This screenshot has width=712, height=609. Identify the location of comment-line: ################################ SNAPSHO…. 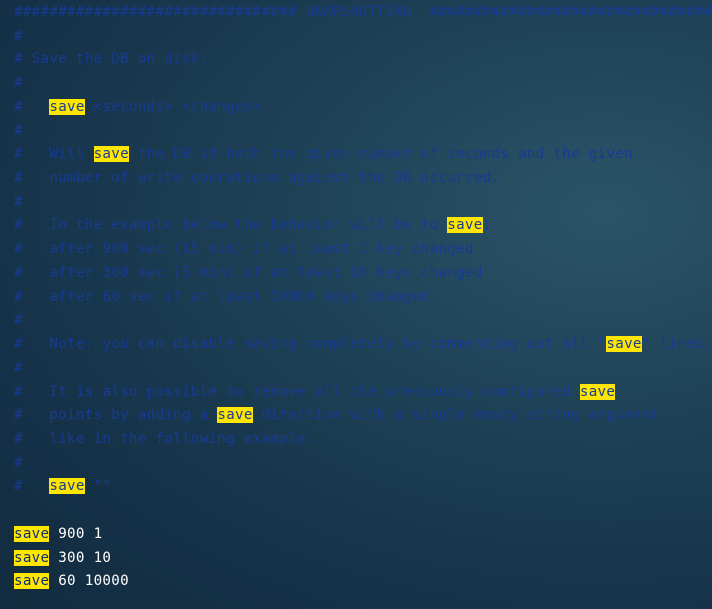
(363, 13).